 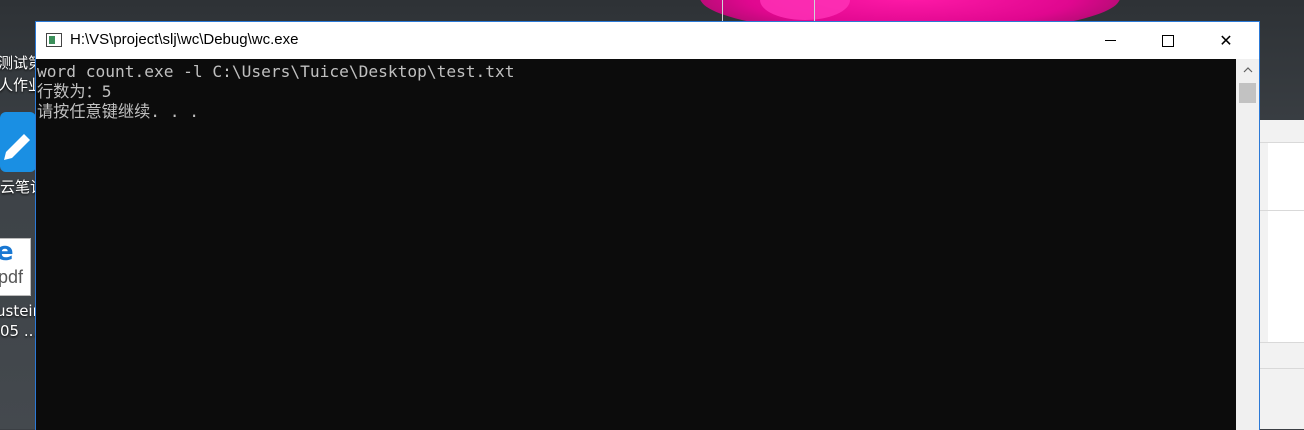 I want to click on scroll-up-button, so click(x=1247, y=70).